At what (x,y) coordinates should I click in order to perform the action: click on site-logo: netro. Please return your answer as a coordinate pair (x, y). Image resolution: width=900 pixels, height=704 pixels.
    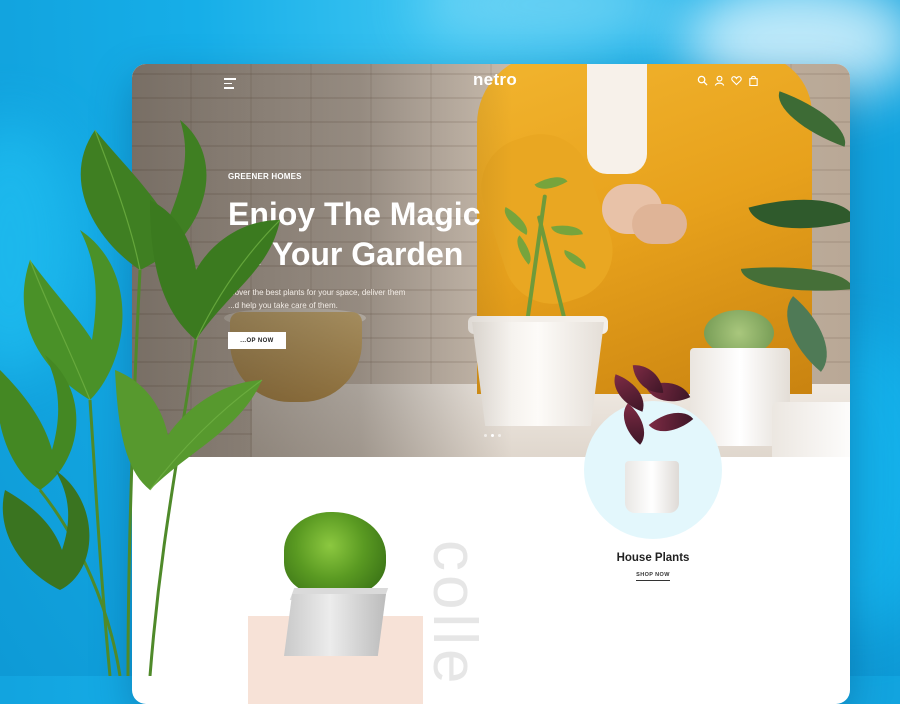
    Looking at the image, I should click on (495, 80).